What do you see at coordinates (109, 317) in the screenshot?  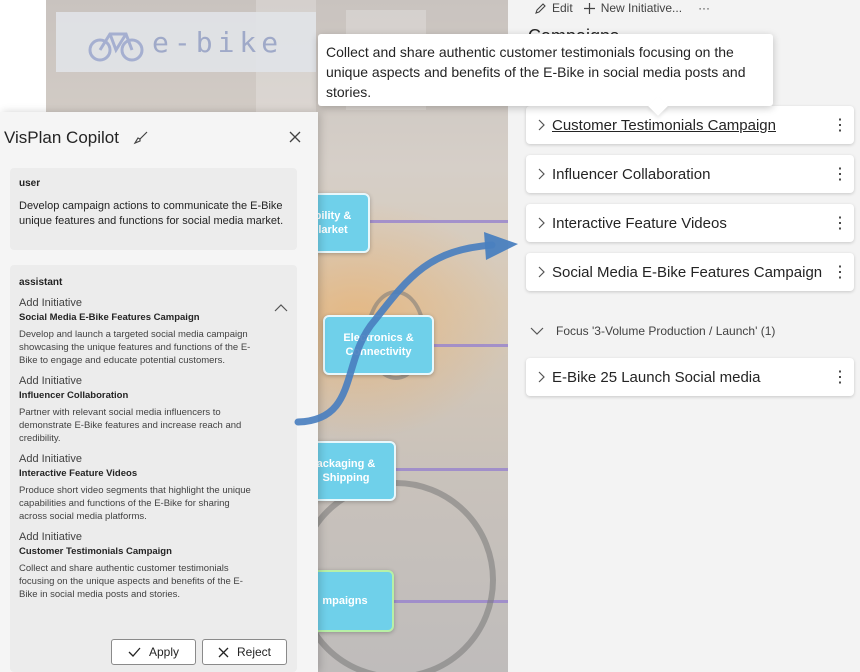 I see `initiative-name: Social Media E-Bike Features Campaign` at bounding box center [109, 317].